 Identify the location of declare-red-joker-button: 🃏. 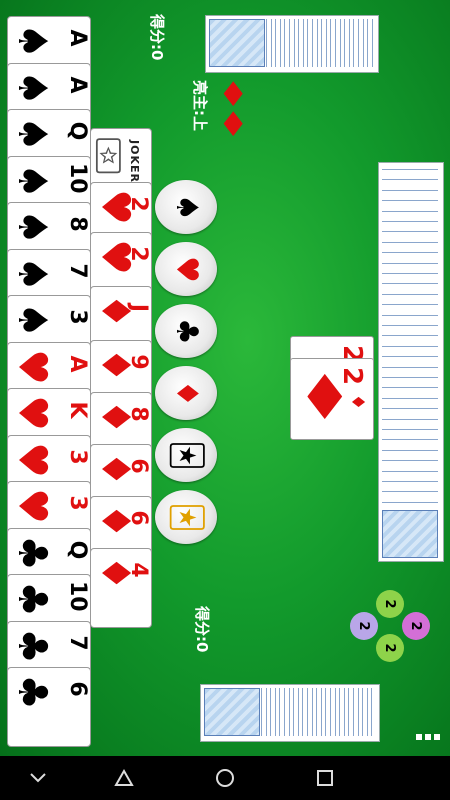
(186, 517).